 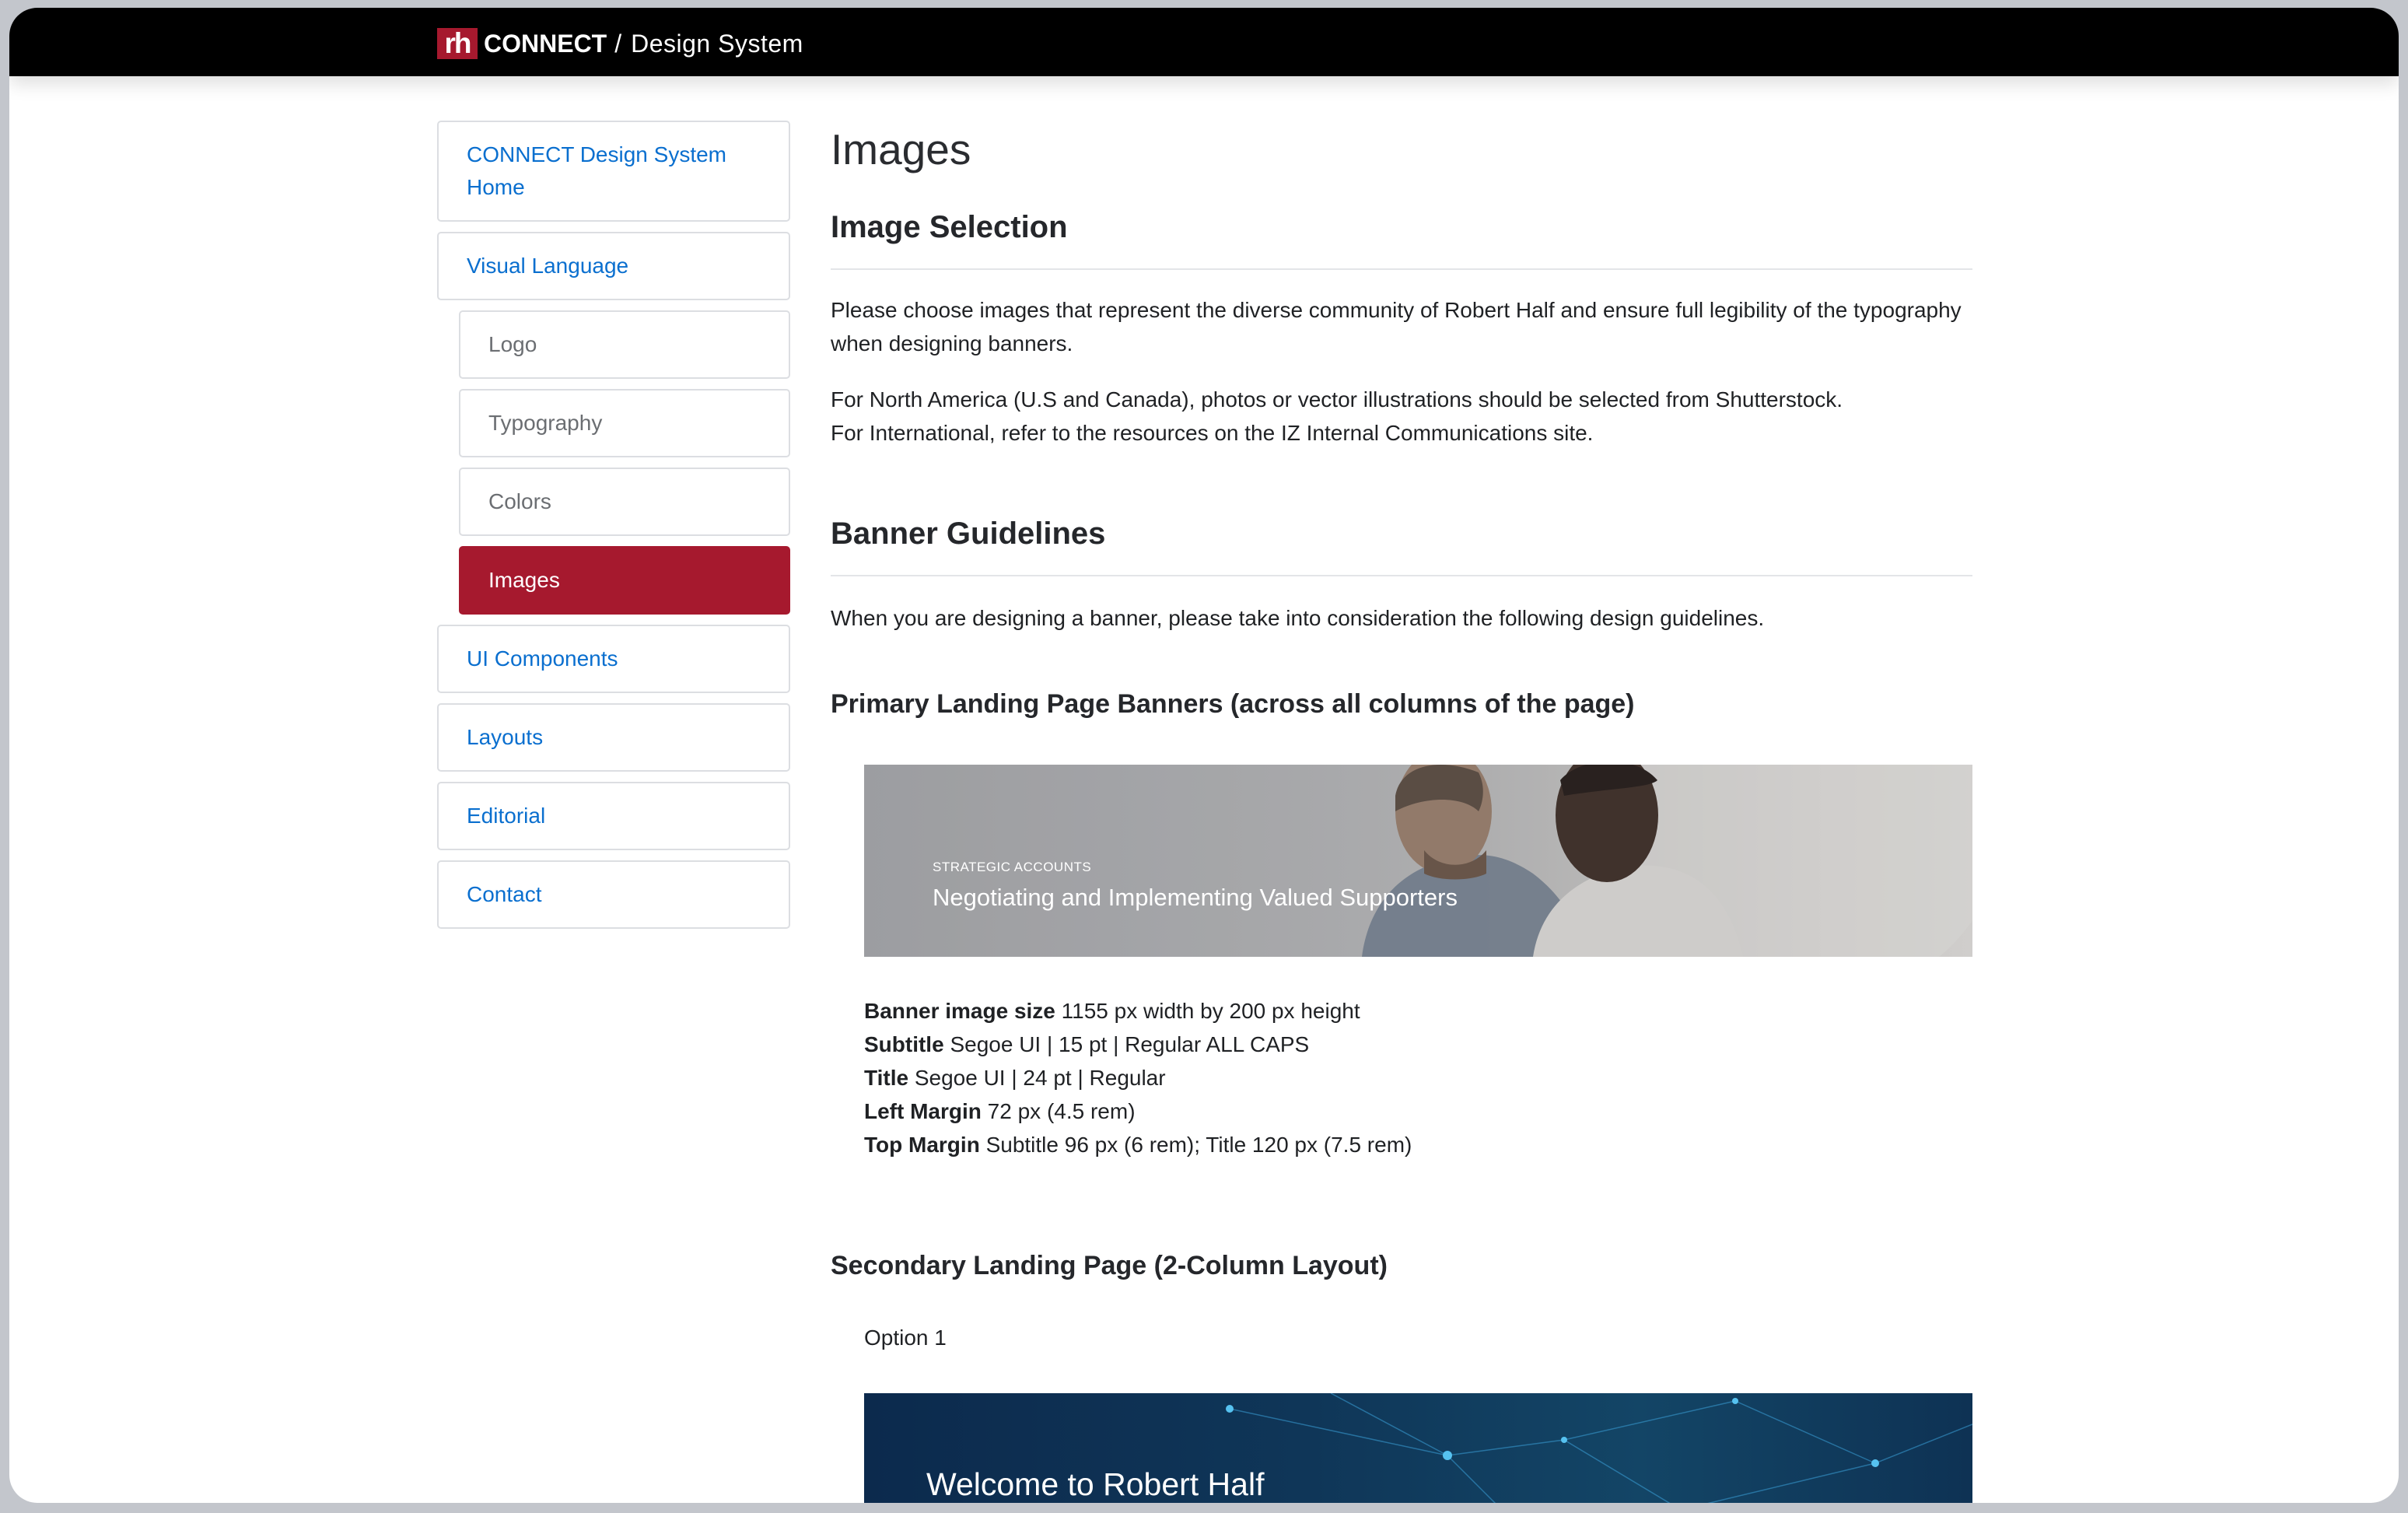 What do you see at coordinates (613, 894) in the screenshot?
I see `sidebar-item-contact: Contact` at bounding box center [613, 894].